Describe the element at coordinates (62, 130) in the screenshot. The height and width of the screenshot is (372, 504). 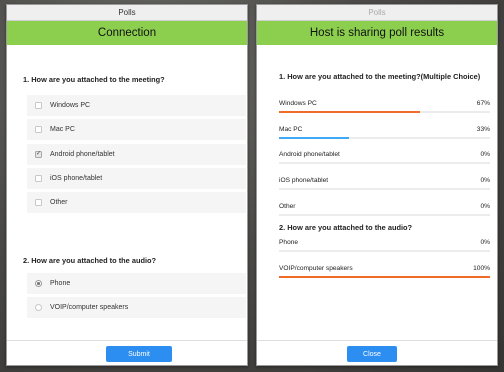
I see `option-label: Mac PC` at that location.